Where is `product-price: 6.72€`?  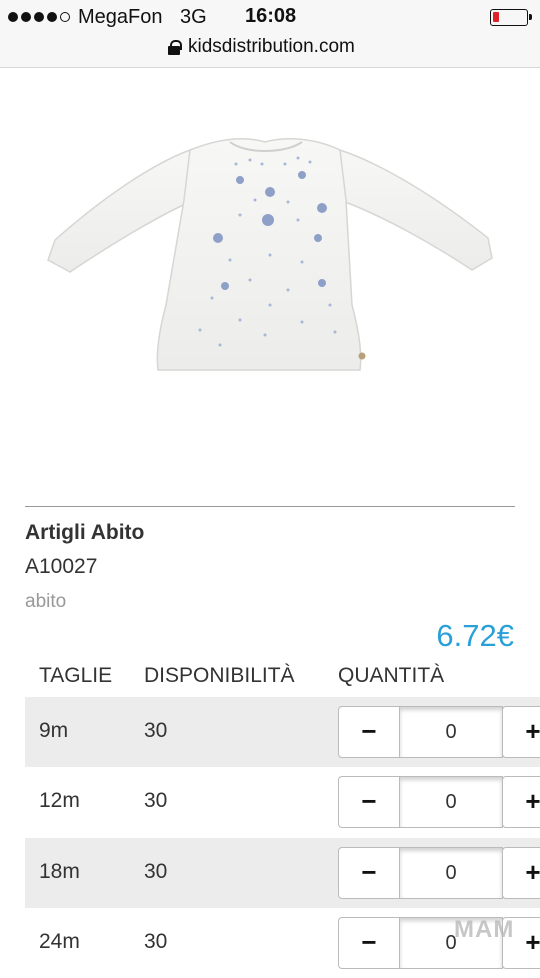 product-price: 6.72€ is located at coordinates (475, 635).